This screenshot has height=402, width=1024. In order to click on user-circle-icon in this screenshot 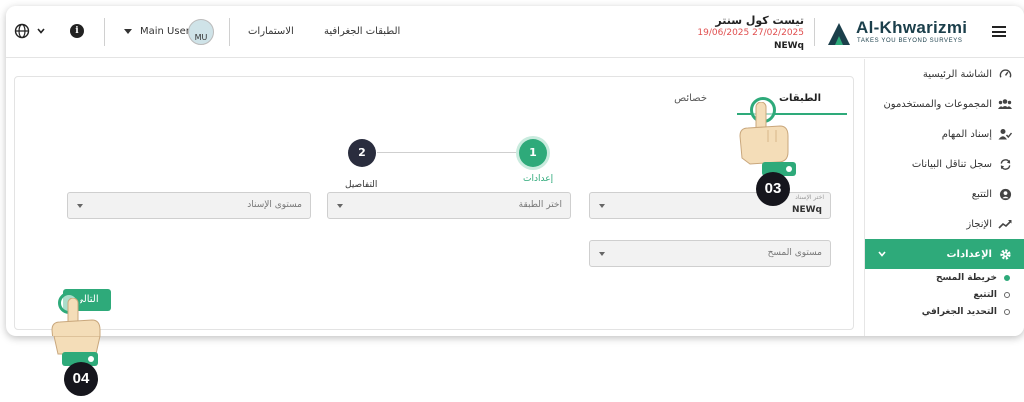, I will do `click(1005, 194)`.